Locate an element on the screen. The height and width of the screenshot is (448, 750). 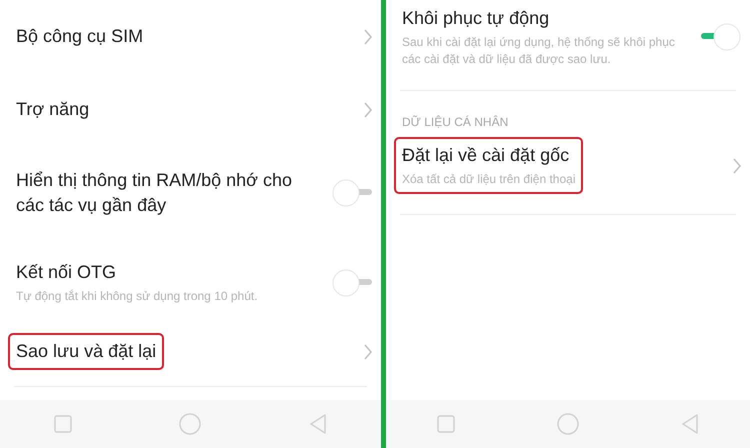
setting-description: Tự động tắt khi không sử dụng trong 10 phút. is located at coordinates (137, 296).